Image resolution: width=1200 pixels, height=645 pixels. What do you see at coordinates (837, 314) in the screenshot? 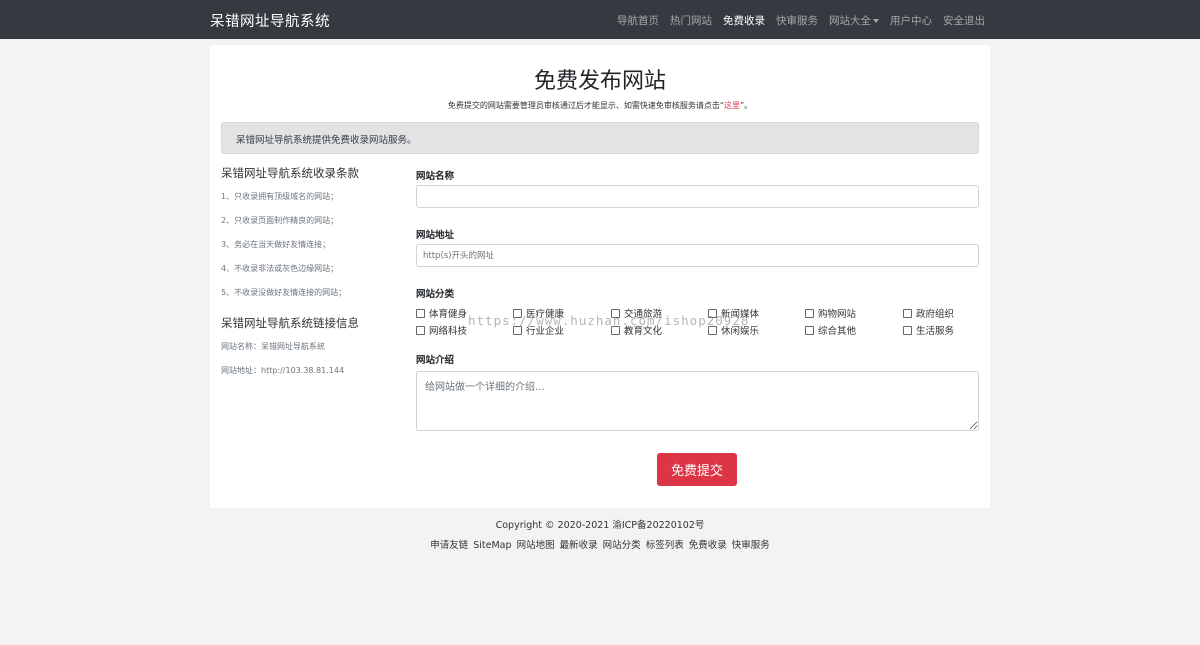
I see `category-option-label: 购物网站` at bounding box center [837, 314].